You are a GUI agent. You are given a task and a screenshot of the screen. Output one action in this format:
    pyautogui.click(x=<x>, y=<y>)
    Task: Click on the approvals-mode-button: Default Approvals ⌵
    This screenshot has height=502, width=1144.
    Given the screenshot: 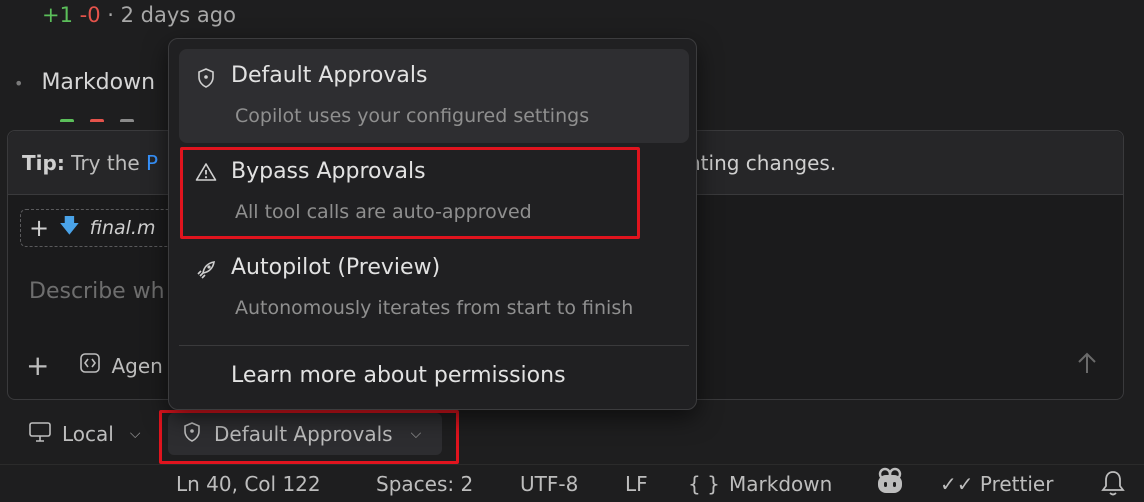 What is the action you would take?
    pyautogui.click(x=305, y=434)
    